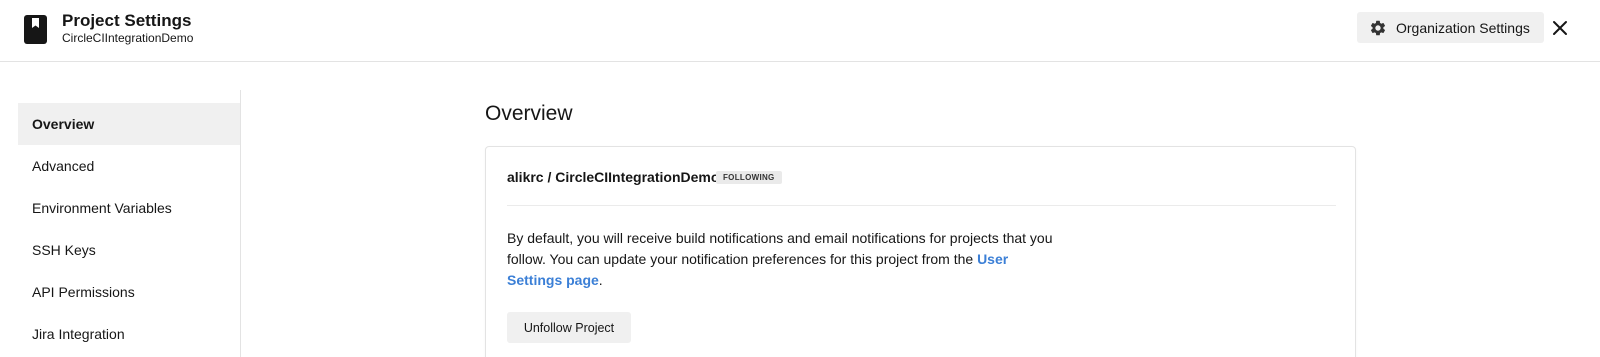  Describe the element at coordinates (1463, 27) in the screenshot. I see `organization-settings-label: Organization Settings` at that location.